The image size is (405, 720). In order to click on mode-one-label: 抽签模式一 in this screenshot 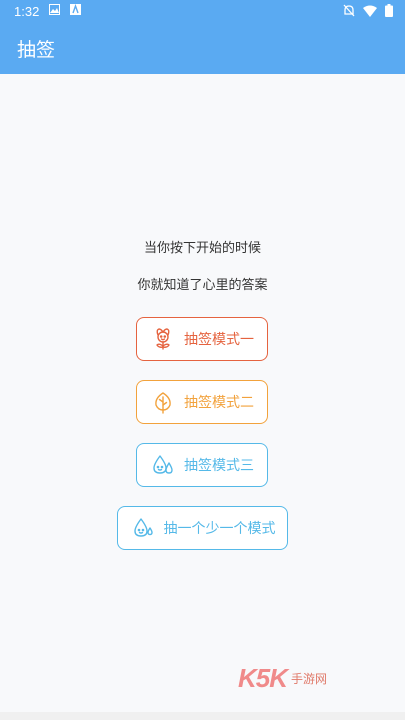, I will do `click(219, 340)`.